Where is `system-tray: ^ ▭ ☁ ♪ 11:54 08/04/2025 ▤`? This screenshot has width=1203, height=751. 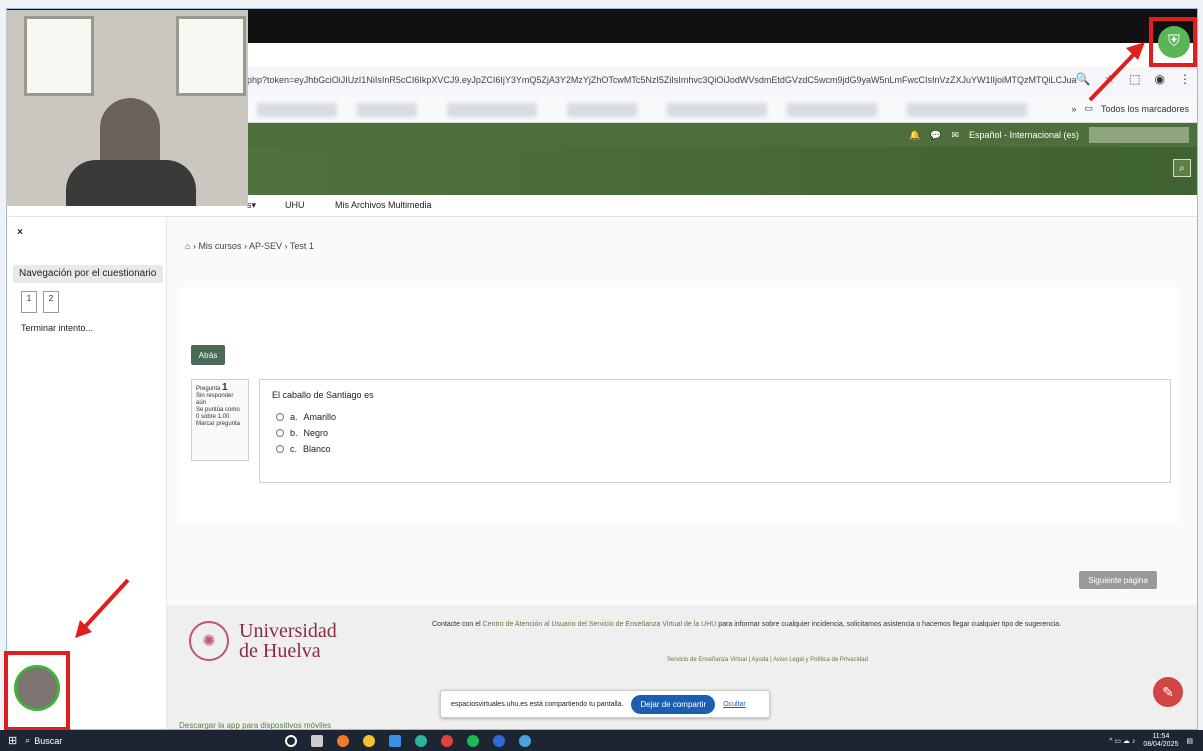 system-tray: ^ ▭ ☁ ♪ 11:54 08/04/2025 ▤ is located at coordinates (1151, 741).